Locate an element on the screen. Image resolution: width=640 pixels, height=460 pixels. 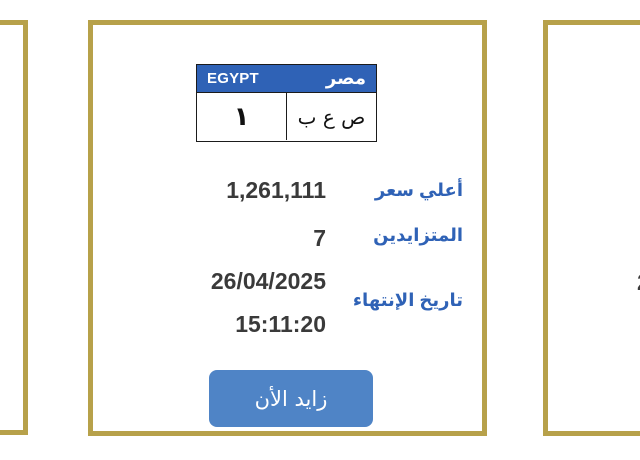
plate-country-ar: مصر is located at coordinates (345, 78).